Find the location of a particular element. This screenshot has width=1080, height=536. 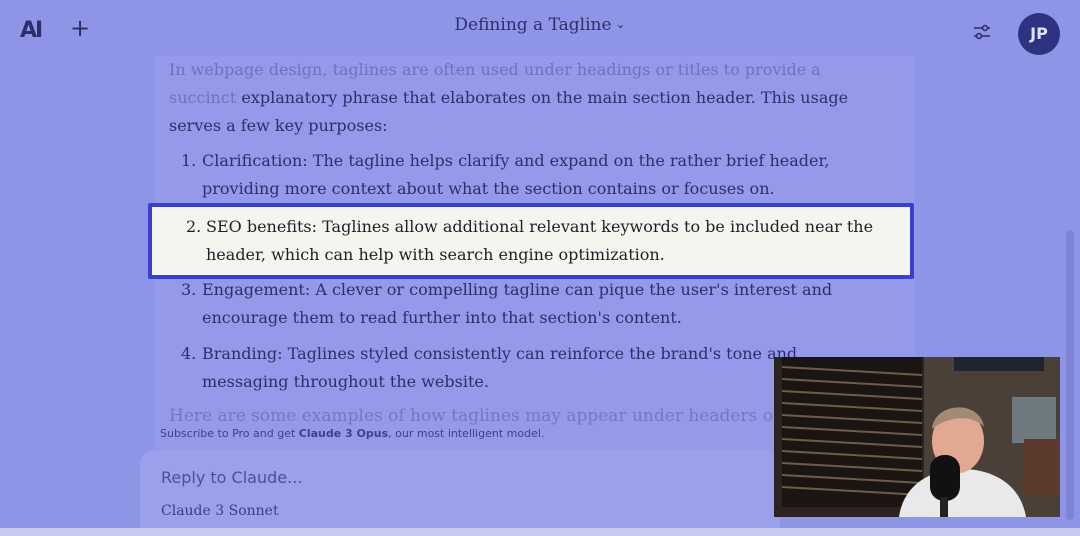

promo-suffix: , our most intelligent model. is located at coordinates (466, 433).